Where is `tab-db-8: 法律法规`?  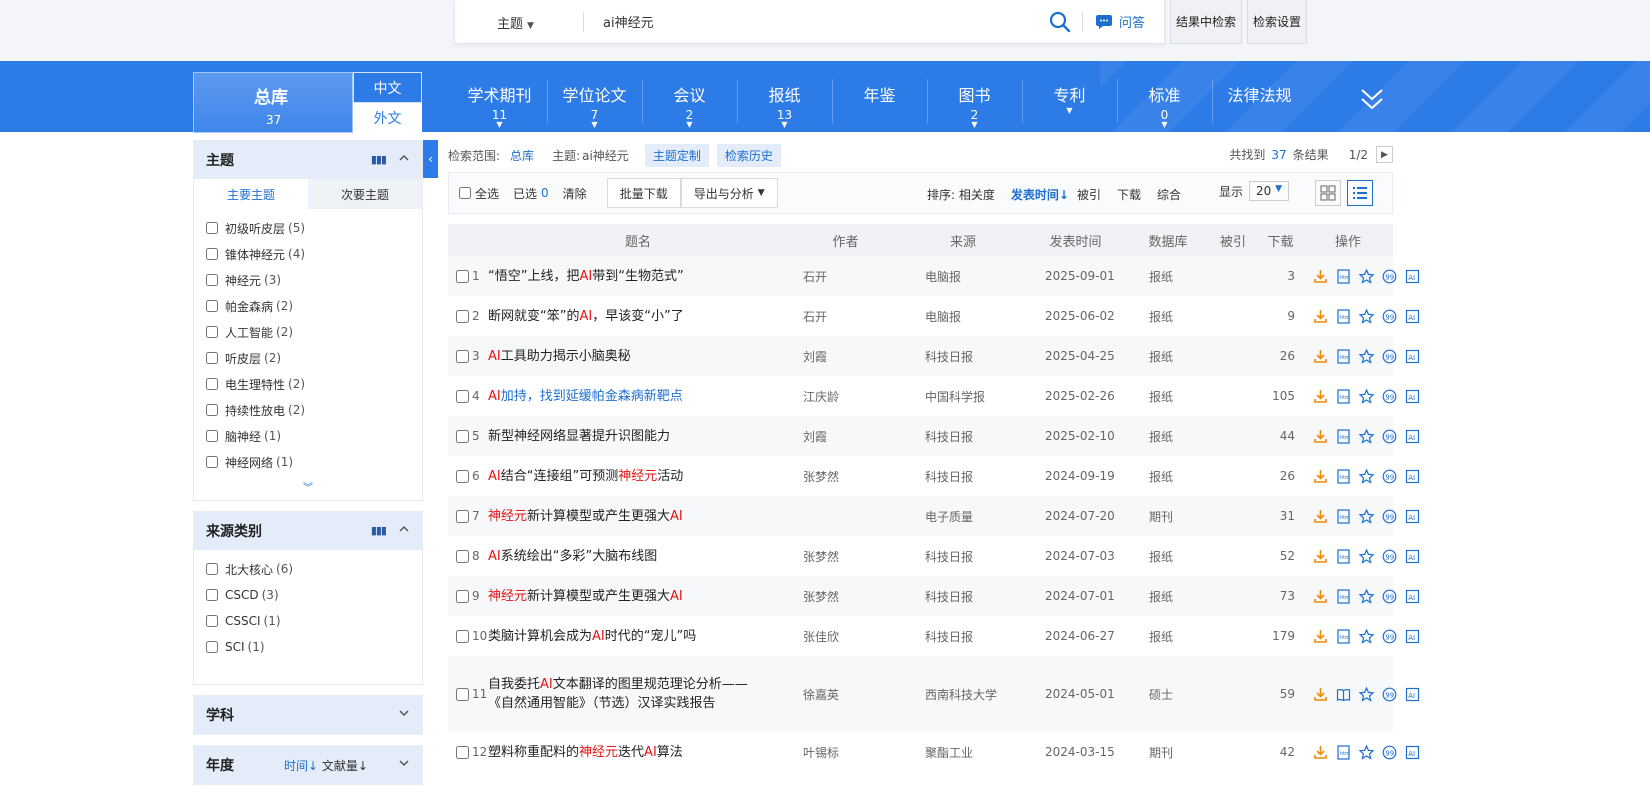
tab-db-8: 法律法规 is located at coordinates (1259, 101).